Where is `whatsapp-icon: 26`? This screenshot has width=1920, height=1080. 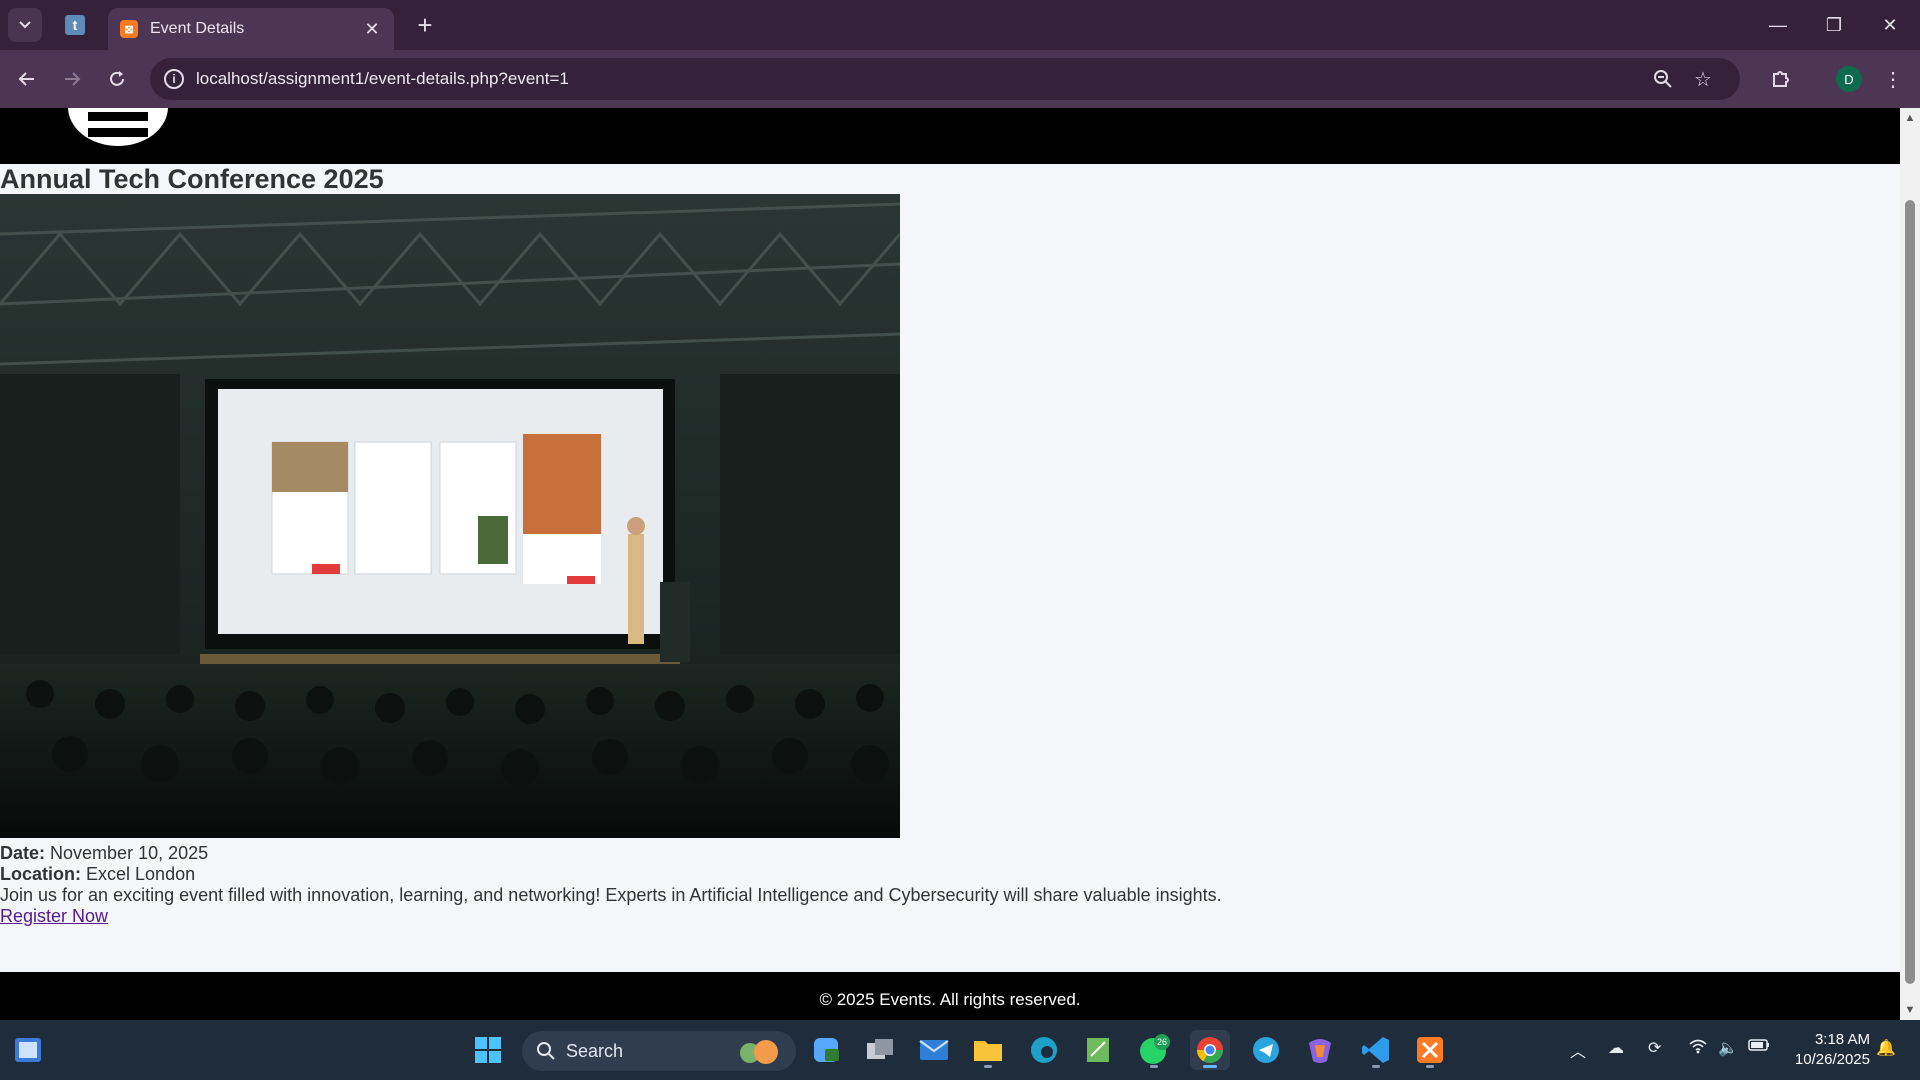
whatsapp-icon: 26 is located at coordinates (1154, 1050).